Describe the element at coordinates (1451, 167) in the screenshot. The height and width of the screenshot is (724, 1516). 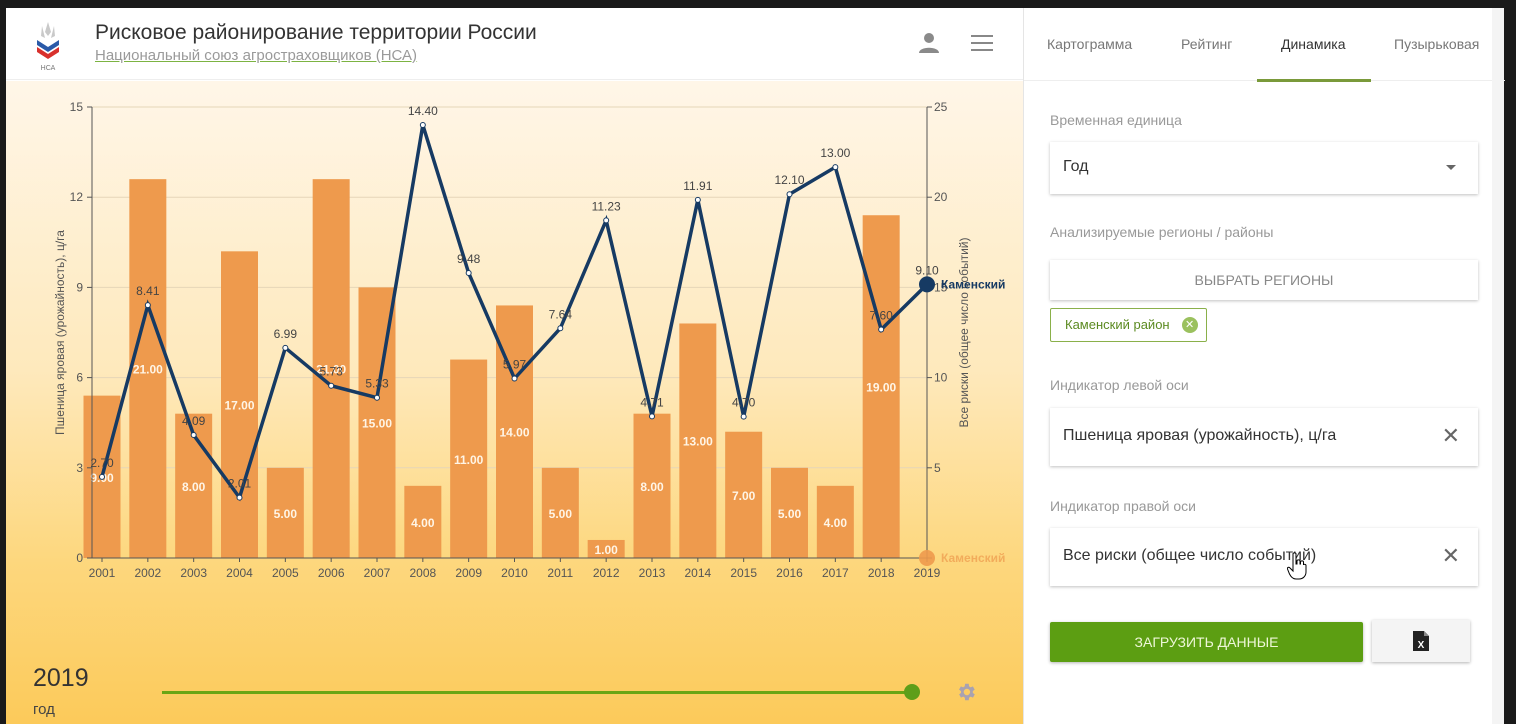
I see `dropdown-arrow-icon` at that location.